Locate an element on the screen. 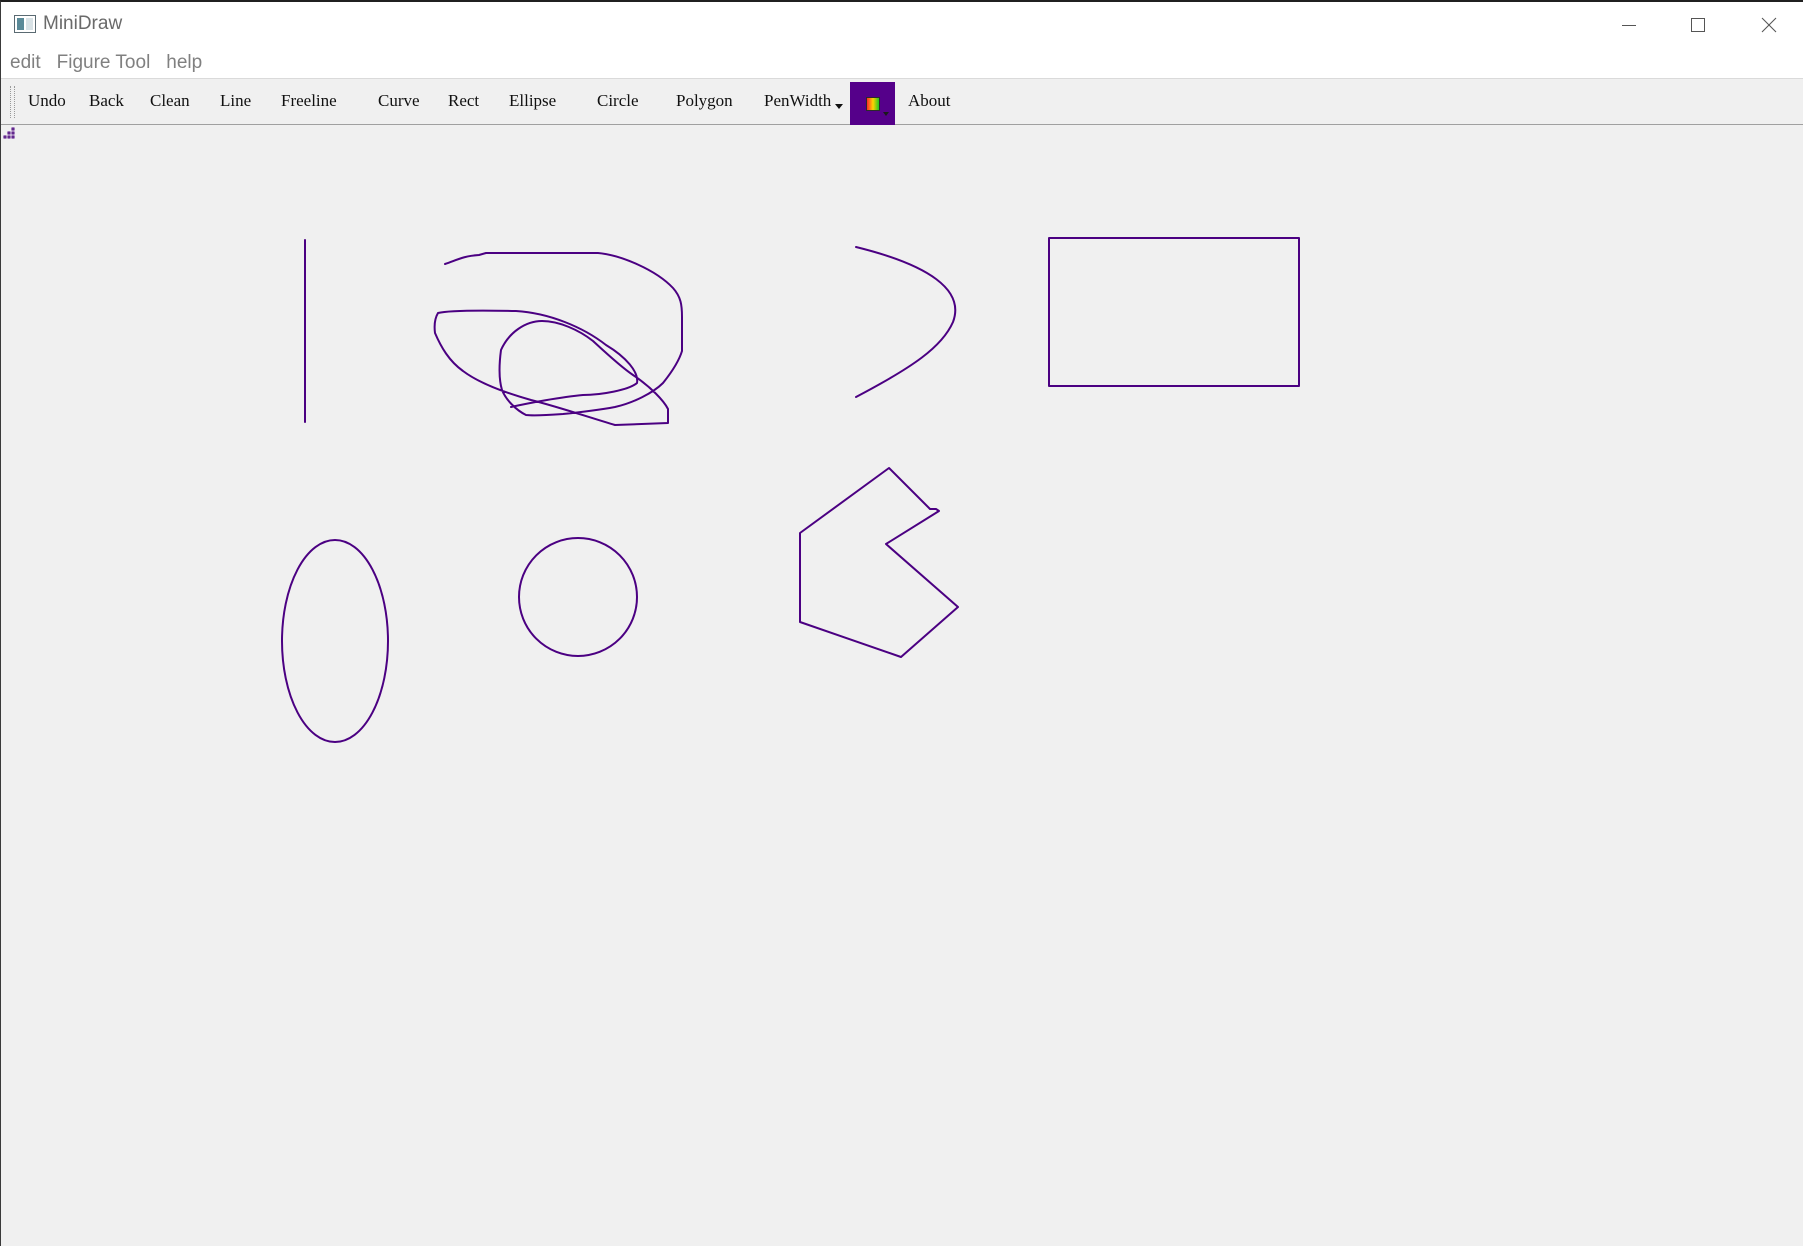 Image resolution: width=1803 pixels, height=1246 pixels. window-title: MiniDraw is located at coordinates (83, 23).